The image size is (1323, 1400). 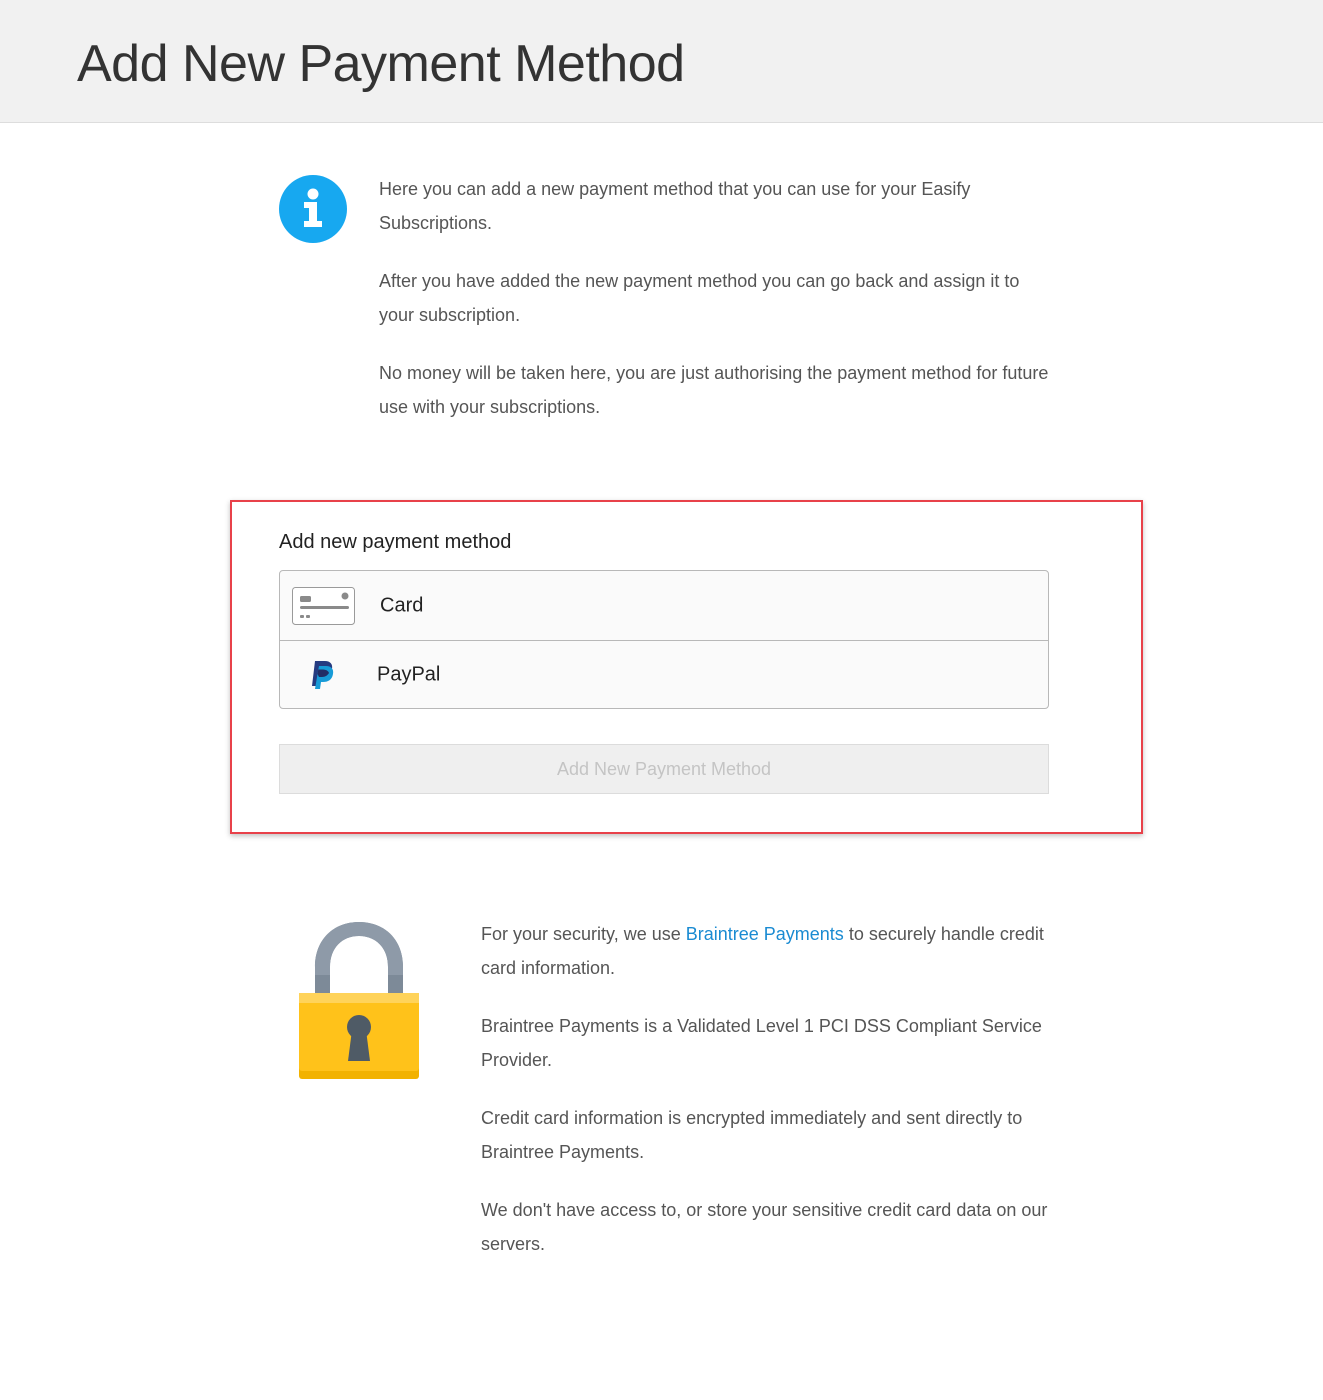 What do you see at coordinates (664, 605) in the screenshot?
I see `payment-option-card: Card` at bounding box center [664, 605].